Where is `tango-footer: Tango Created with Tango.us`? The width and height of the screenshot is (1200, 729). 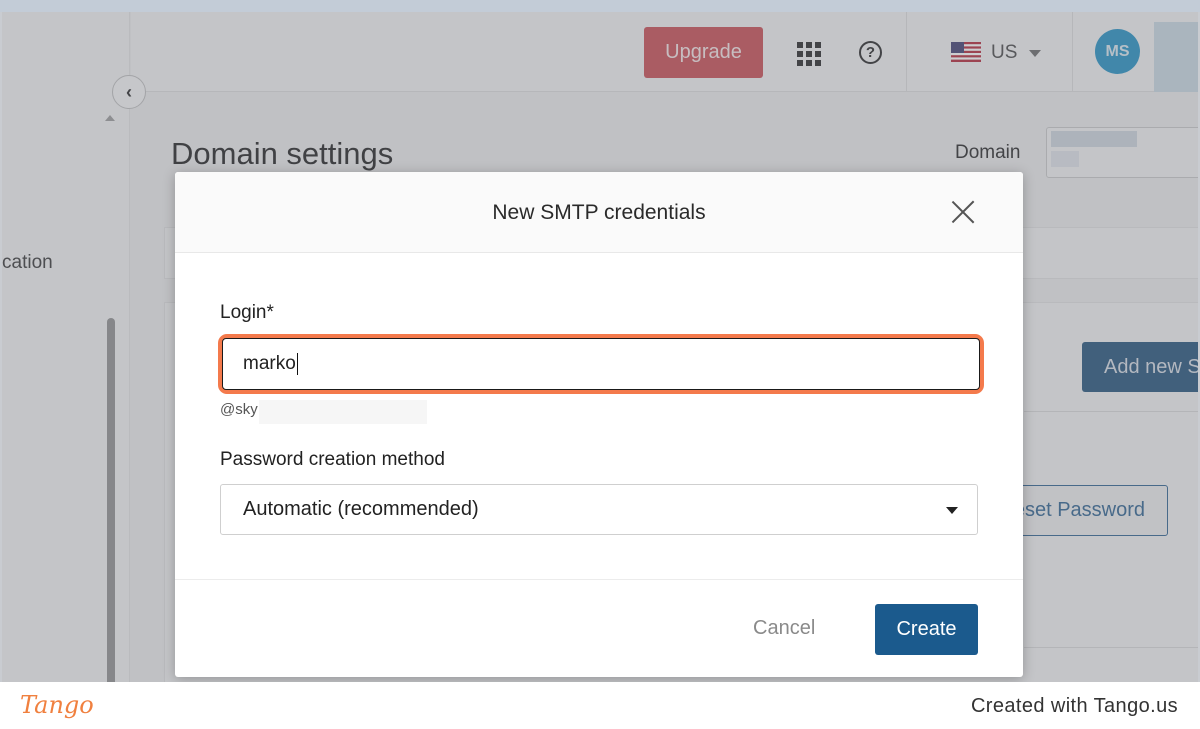 tango-footer: Tango Created with Tango.us is located at coordinates (600, 705).